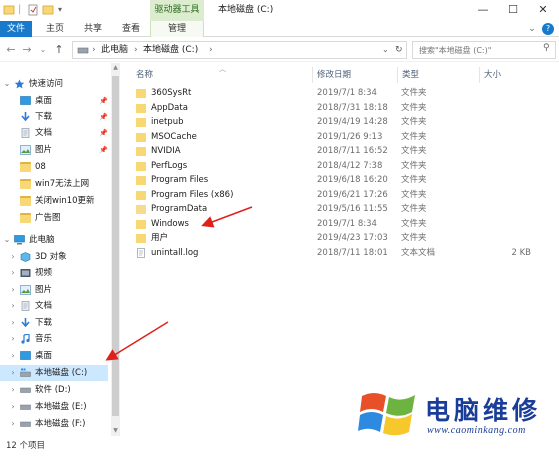  What do you see at coordinates (59, 50) in the screenshot?
I see `up-icon: ↑` at bounding box center [59, 50].